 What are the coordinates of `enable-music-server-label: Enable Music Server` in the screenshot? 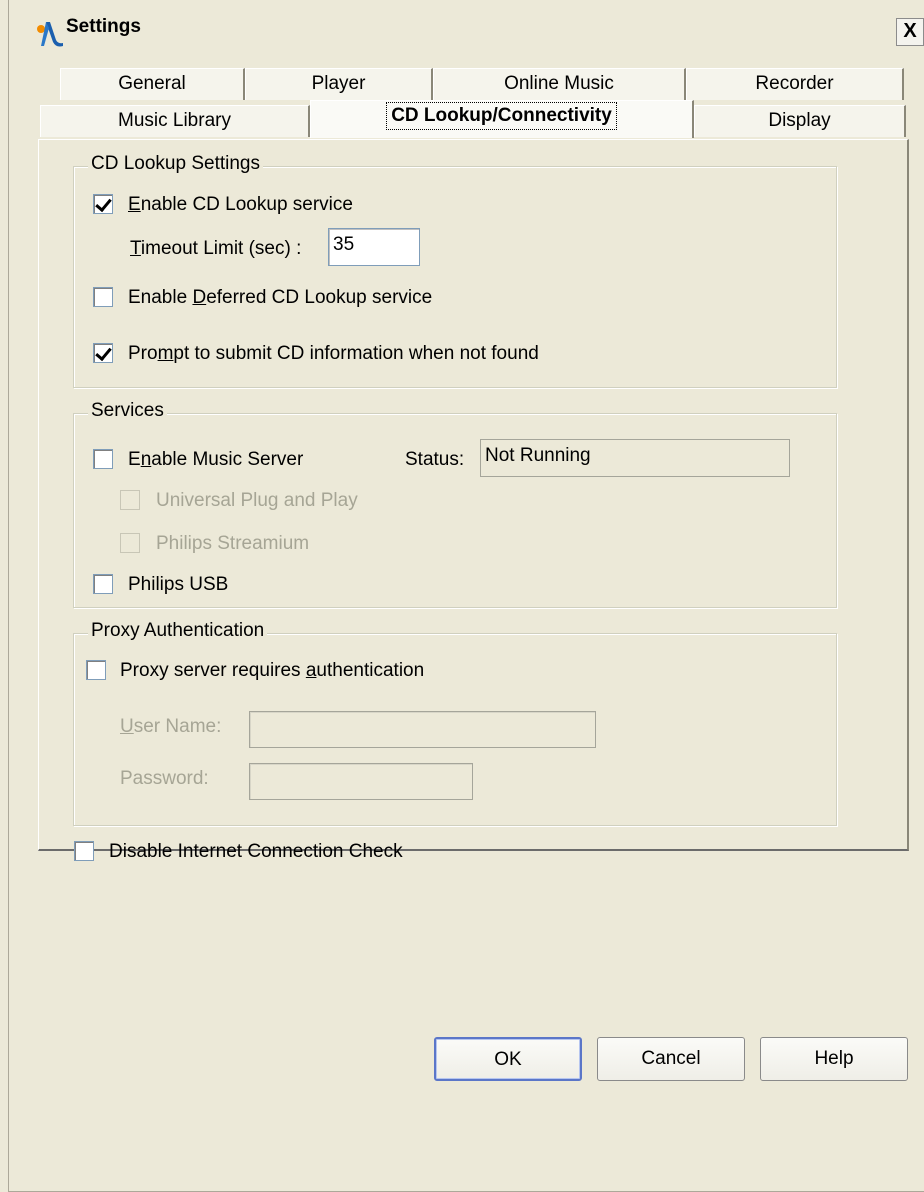 It's located at (215, 460).